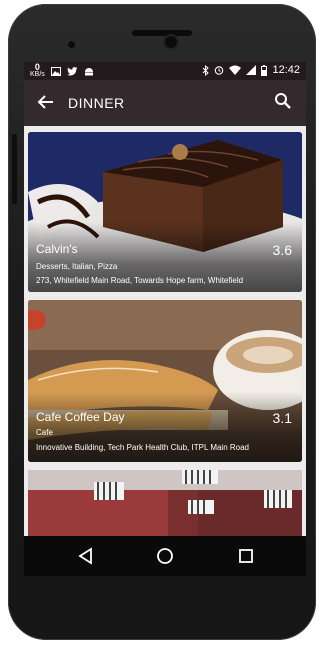 This screenshot has width=324, height=646. What do you see at coordinates (77, 266) in the screenshot?
I see `restaurant-cuisine: Desserts, Italian, Pizza` at bounding box center [77, 266].